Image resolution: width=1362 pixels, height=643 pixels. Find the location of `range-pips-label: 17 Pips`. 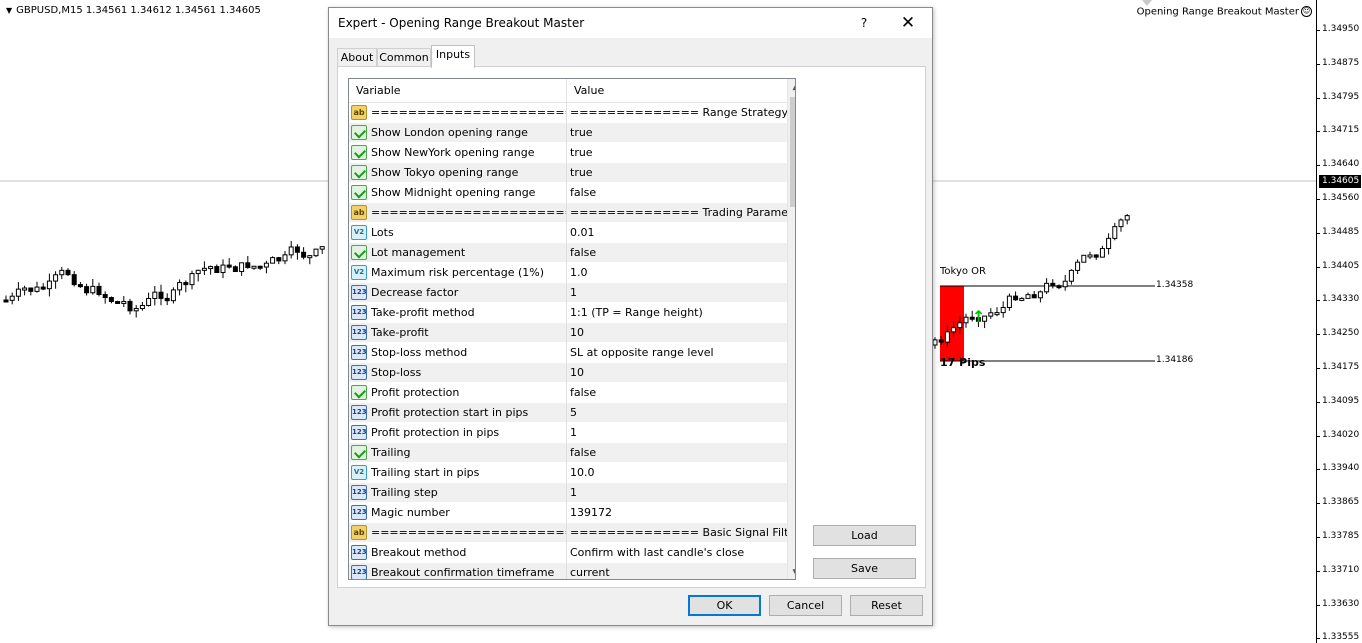

range-pips-label: 17 Pips is located at coordinates (963, 362).